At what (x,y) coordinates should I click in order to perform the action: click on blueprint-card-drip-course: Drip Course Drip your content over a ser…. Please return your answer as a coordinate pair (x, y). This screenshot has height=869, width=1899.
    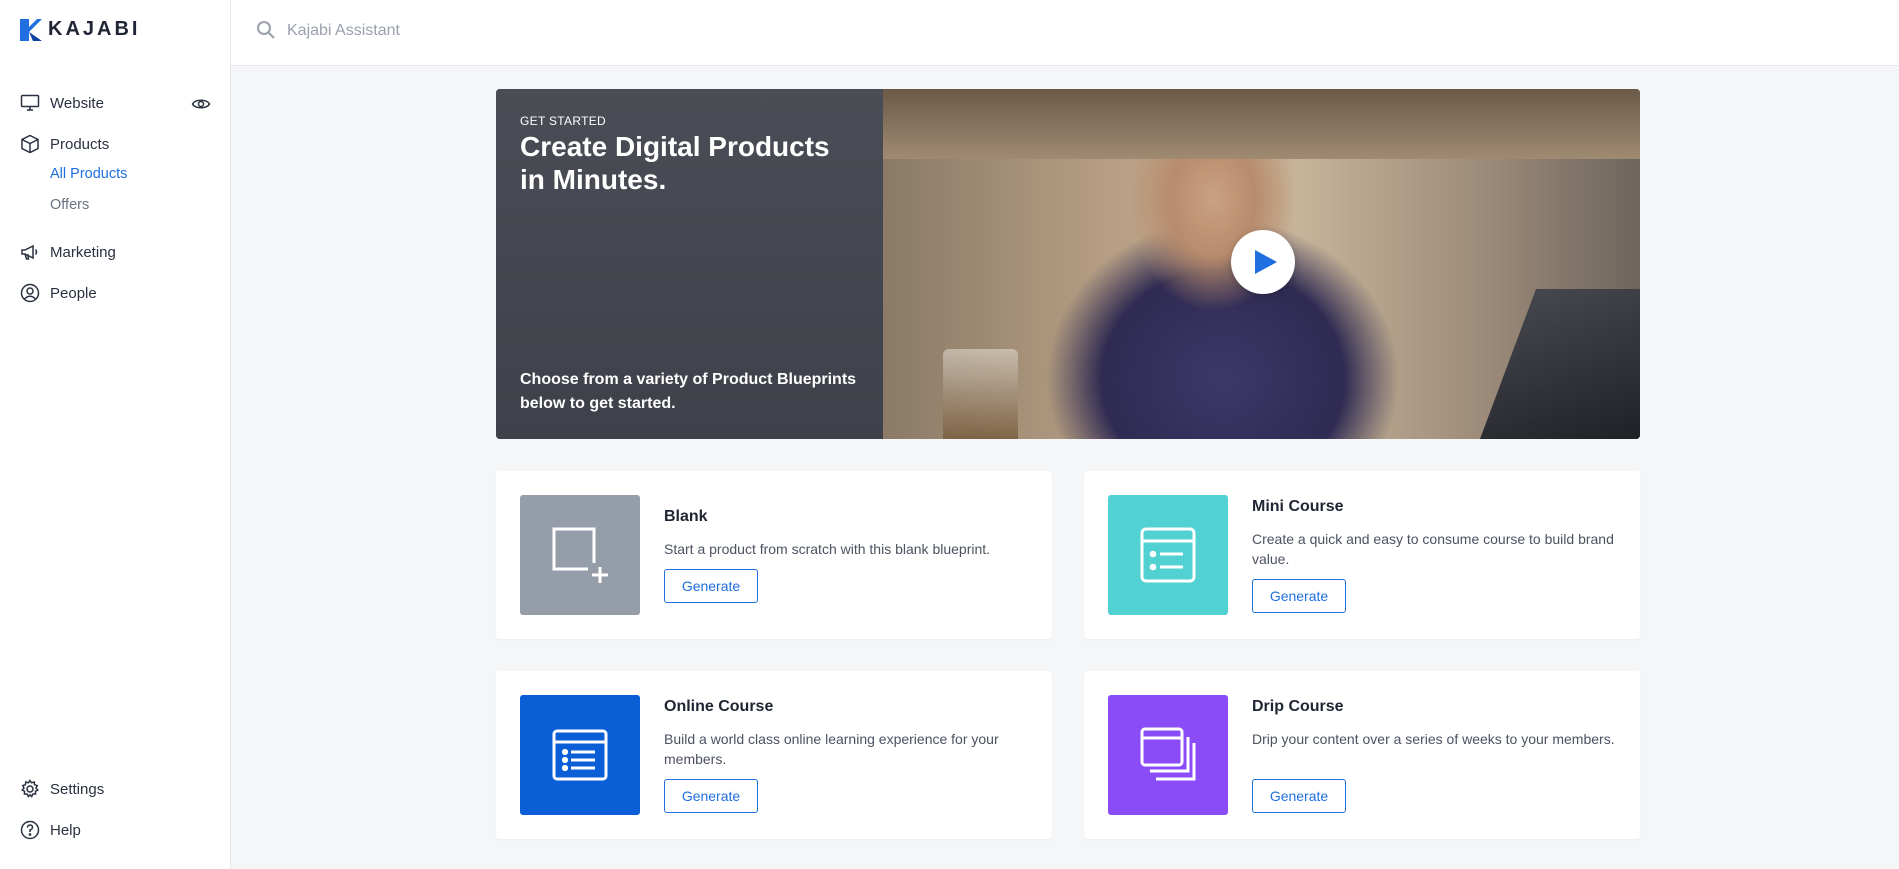
    Looking at the image, I should click on (1362, 755).